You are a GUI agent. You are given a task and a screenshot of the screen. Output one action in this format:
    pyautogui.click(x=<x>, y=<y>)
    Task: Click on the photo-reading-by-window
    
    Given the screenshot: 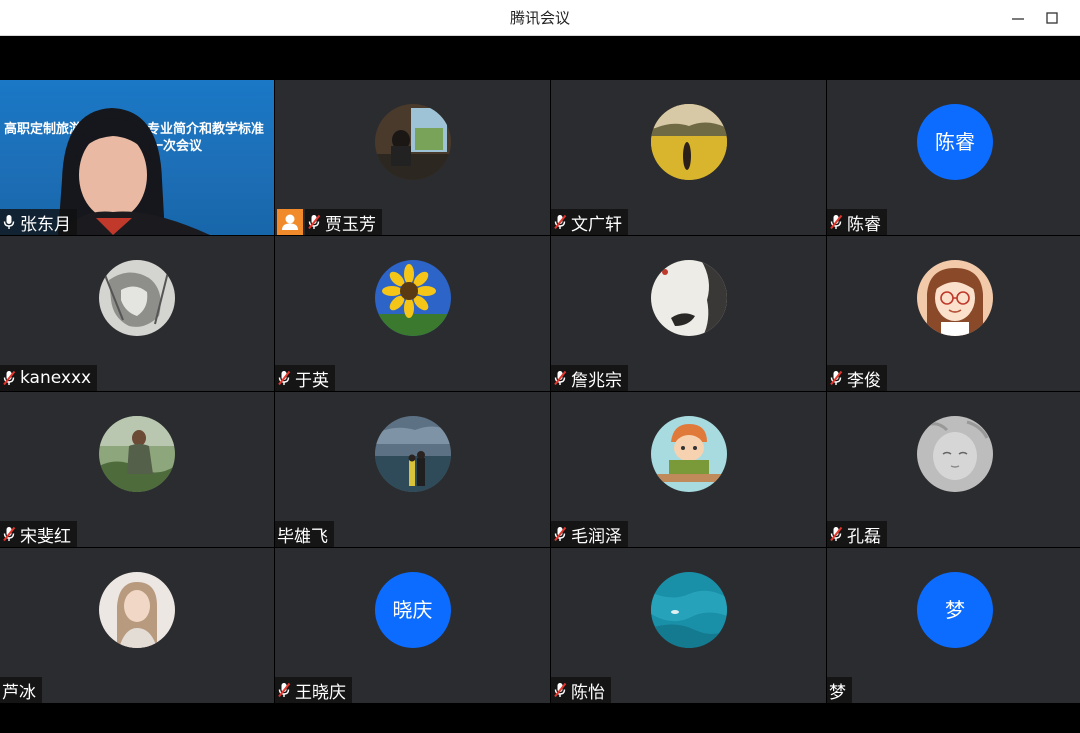 What is the action you would take?
    pyautogui.click(x=412, y=142)
    